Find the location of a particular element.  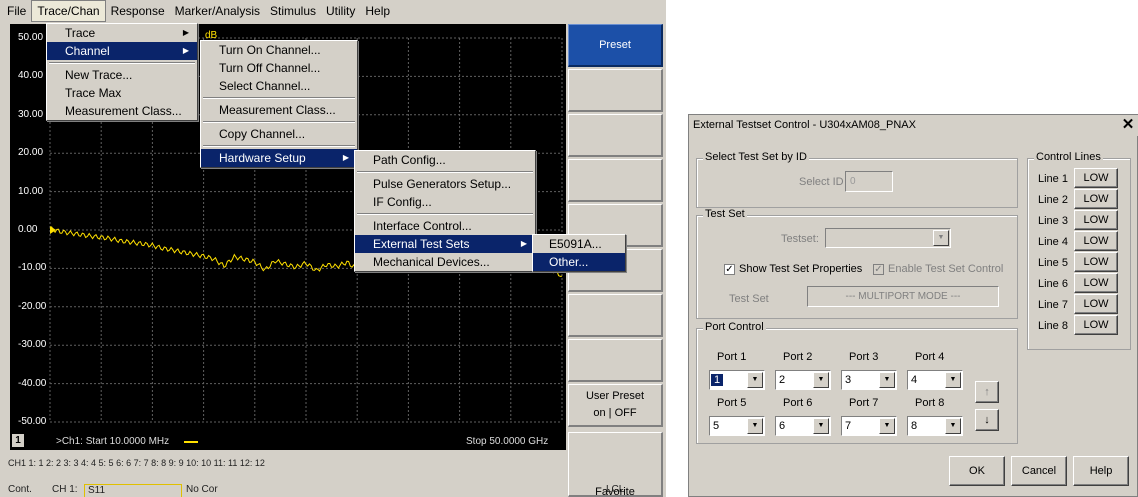

start-frequency: >Ch1: Start 10.0000 MHz is located at coordinates (113, 441).